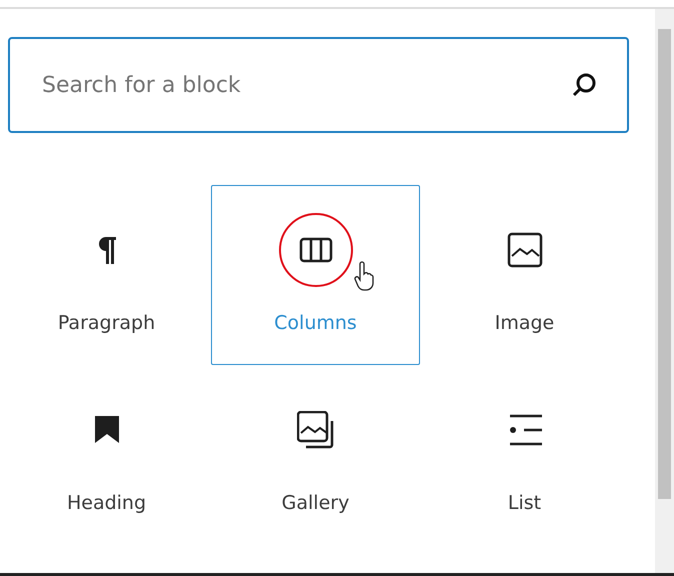  What do you see at coordinates (315, 250) in the screenshot?
I see `columns-icon` at bounding box center [315, 250].